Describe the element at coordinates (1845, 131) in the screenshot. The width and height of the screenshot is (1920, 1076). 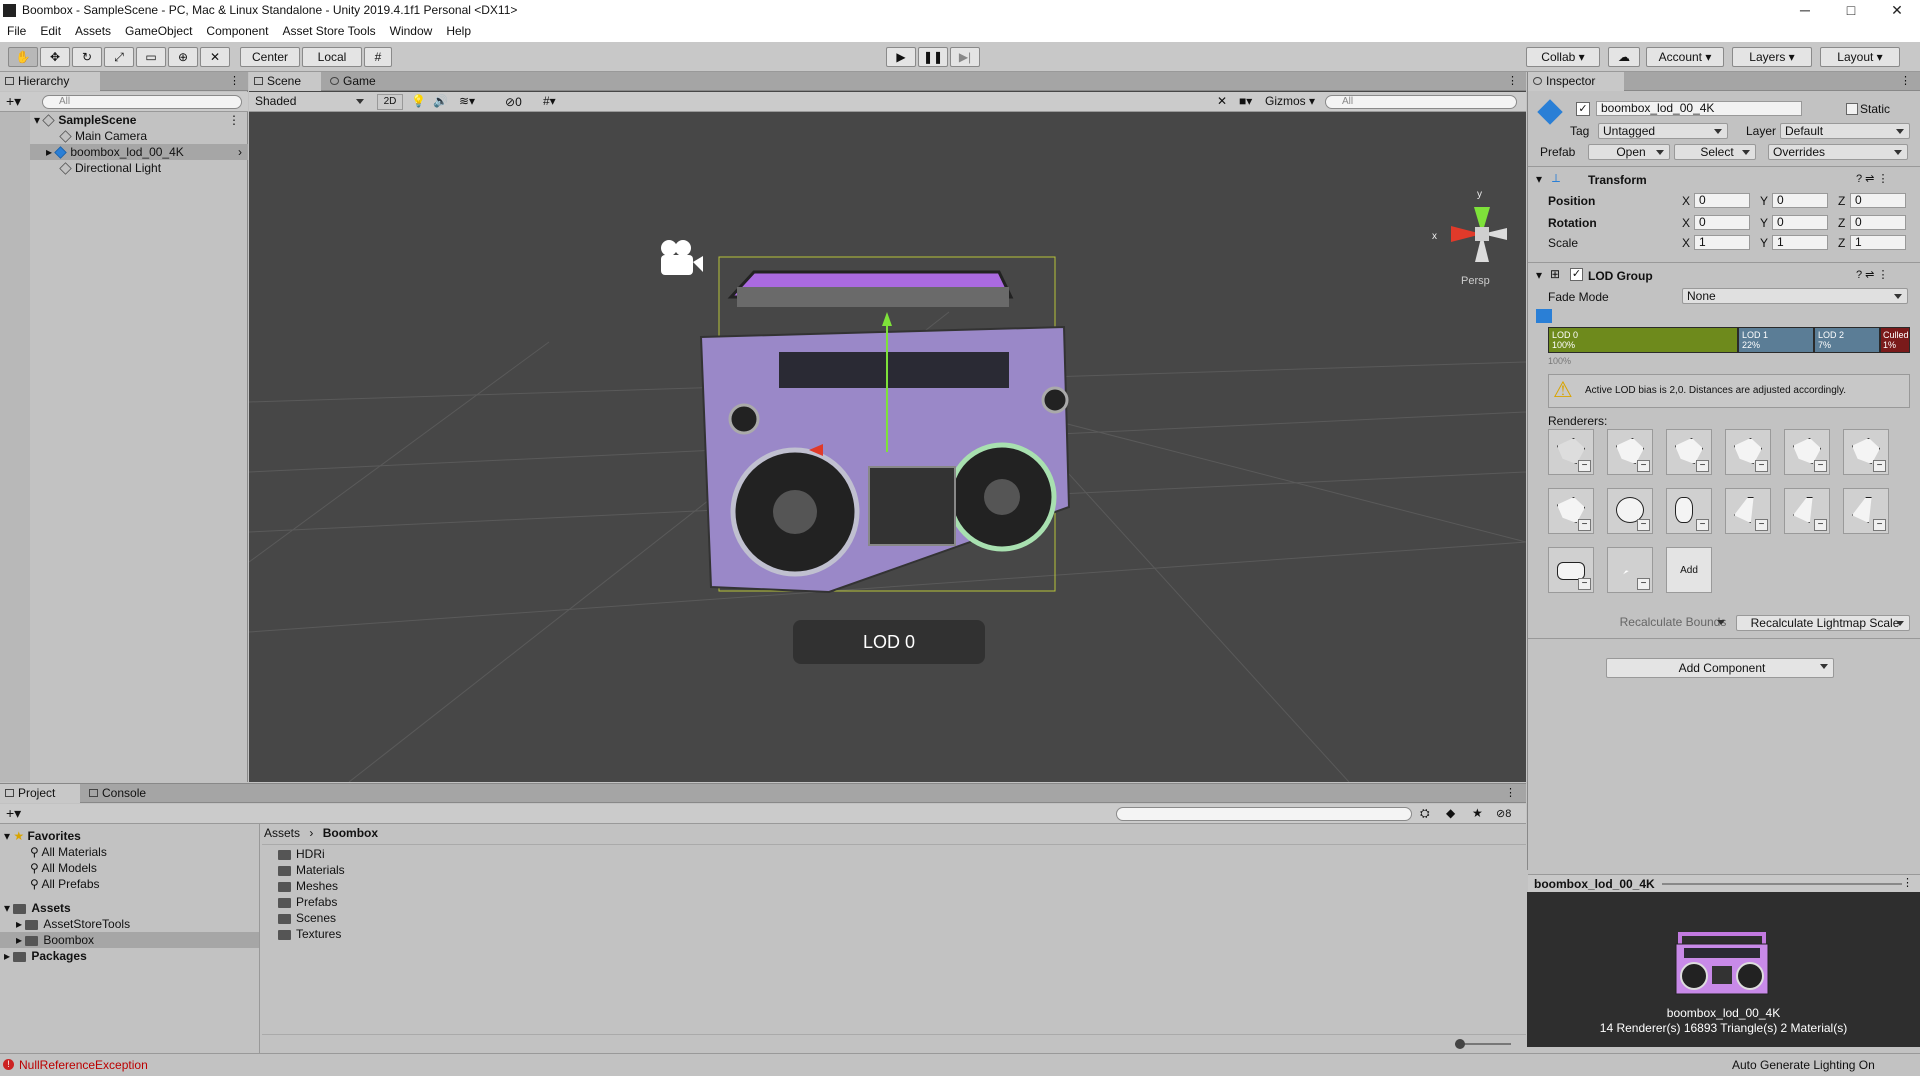
I see `layer-dropdown: Default` at that location.